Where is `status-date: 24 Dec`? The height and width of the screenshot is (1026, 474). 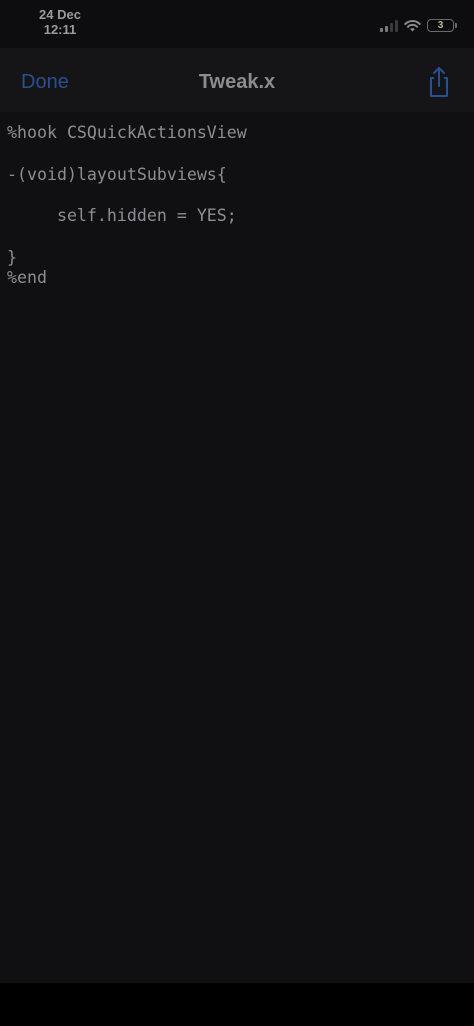 status-date: 24 Dec is located at coordinates (60, 14).